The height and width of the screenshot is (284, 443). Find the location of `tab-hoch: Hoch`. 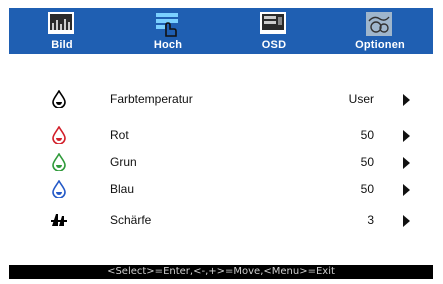

tab-hoch: Hoch is located at coordinates (168, 31).